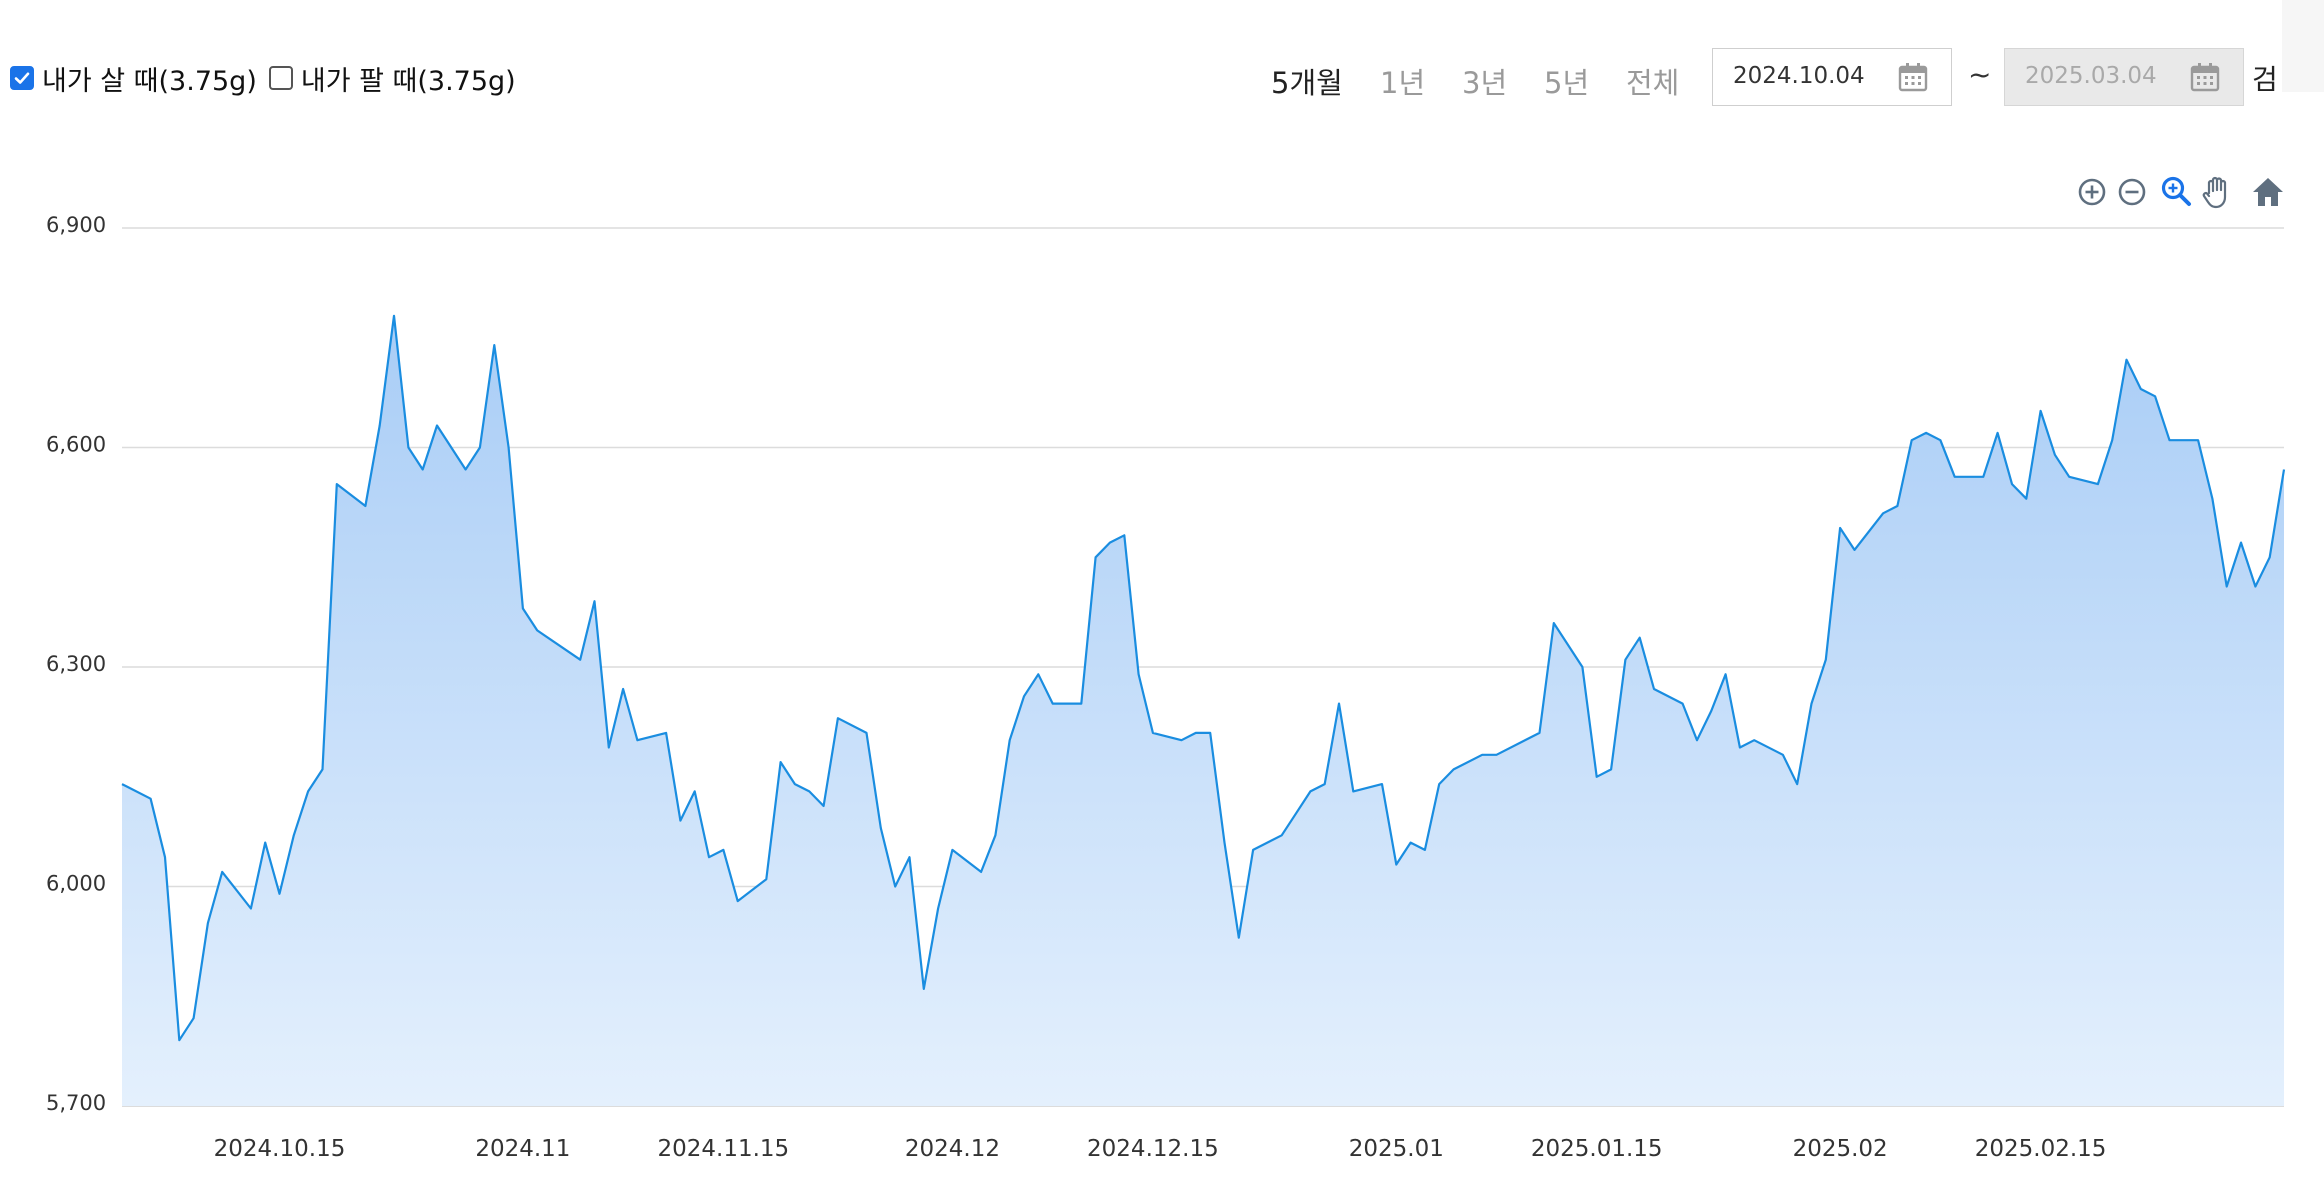 The width and height of the screenshot is (2324, 1180). What do you see at coordinates (522, 1149) in the screenshot?
I see `x-tick-label: 2024.11` at bounding box center [522, 1149].